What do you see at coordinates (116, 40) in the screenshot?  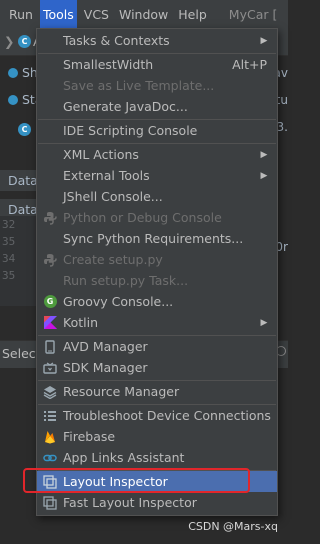 I see `menu-item-label: Tasks & Contexts` at bounding box center [116, 40].